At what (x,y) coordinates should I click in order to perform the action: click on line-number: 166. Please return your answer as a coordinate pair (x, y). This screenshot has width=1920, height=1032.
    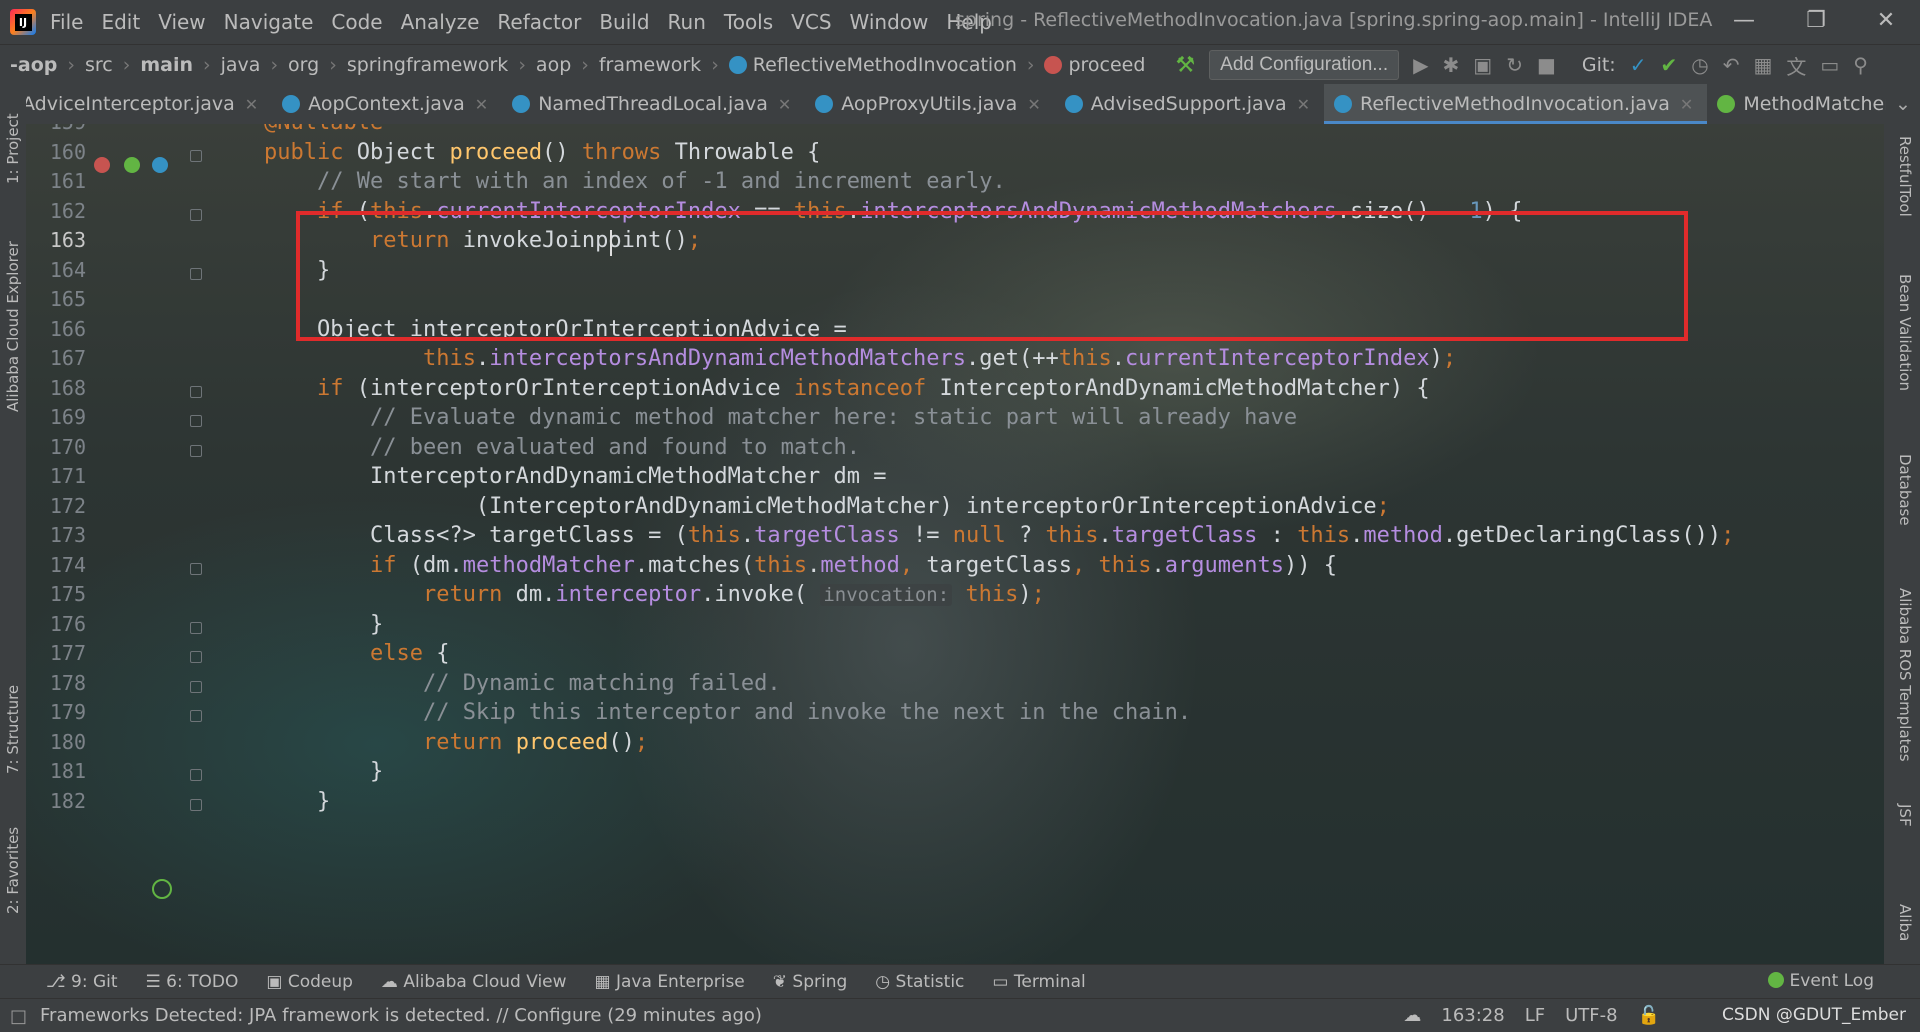
    Looking at the image, I should click on (60, 329).